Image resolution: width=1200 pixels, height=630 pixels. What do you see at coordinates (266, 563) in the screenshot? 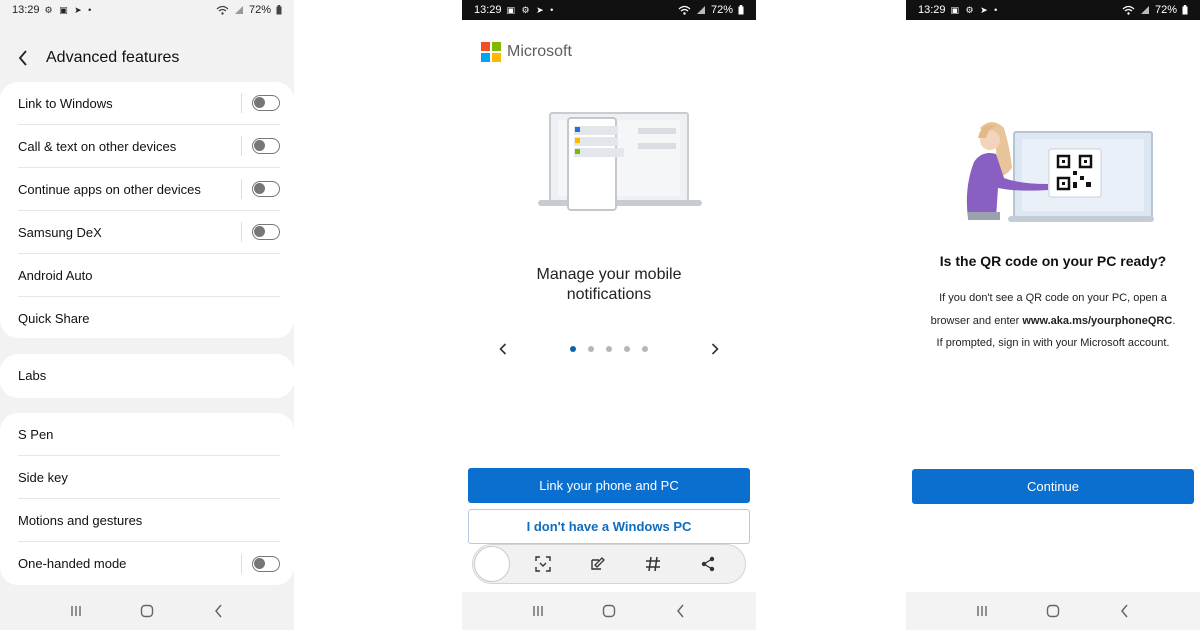
I see `one-handed-mode-toggle` at bounding box center [266, 563].